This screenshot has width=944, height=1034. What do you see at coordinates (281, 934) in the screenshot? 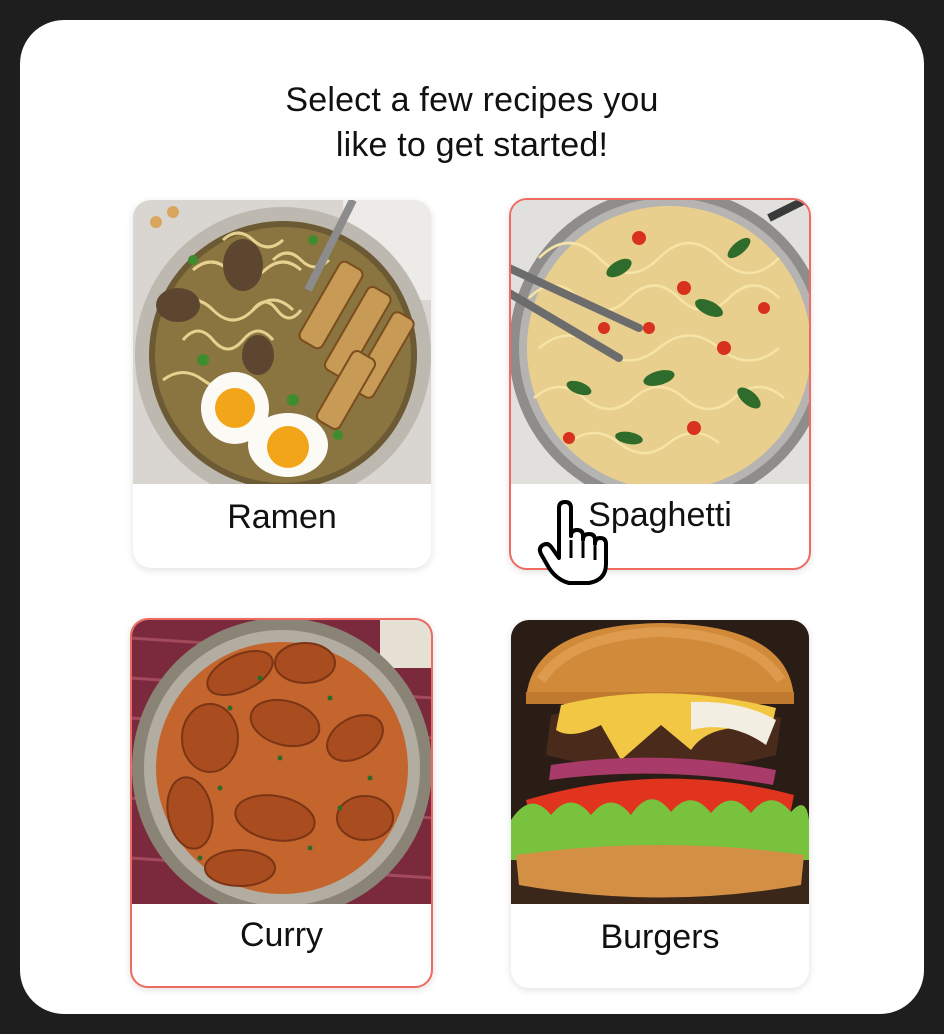
I see `recipe-label-curry: Curry` at bounding box center [281, 934].